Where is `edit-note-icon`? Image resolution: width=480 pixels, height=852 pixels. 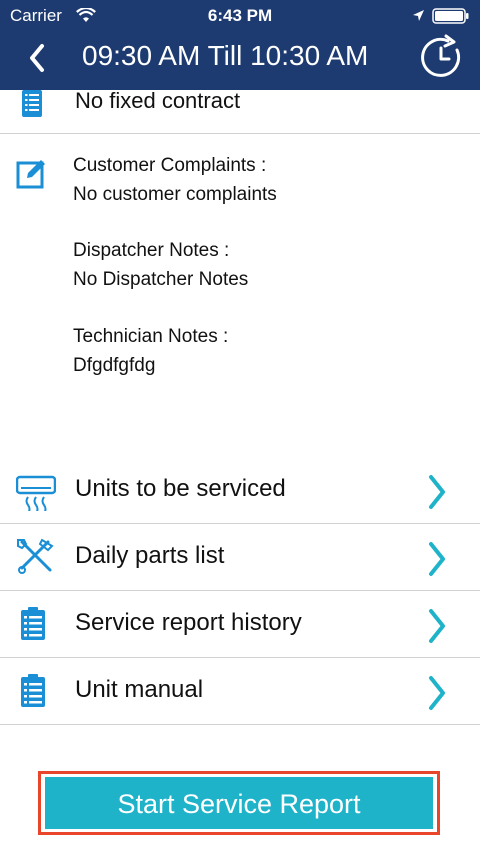 edit-note-icon is located at coordinates (32, 176).